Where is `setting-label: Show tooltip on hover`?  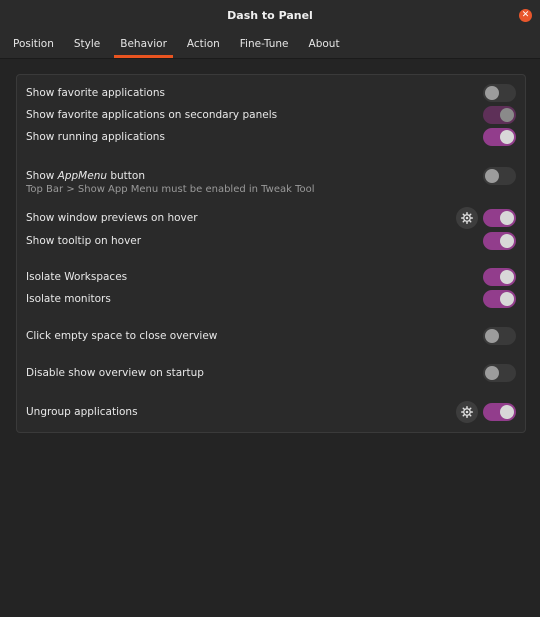
setting-label: Show tooltip on hover is located at coordinates (84, 241).